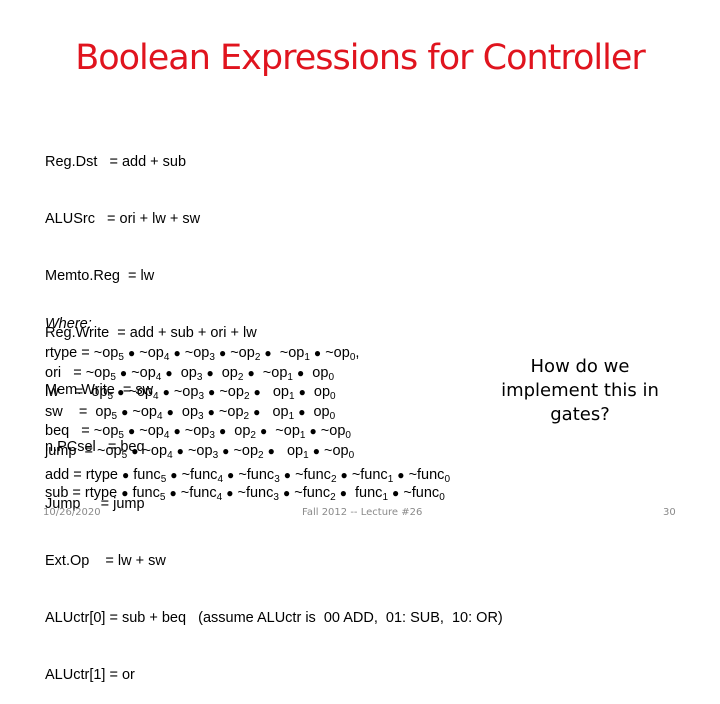 The width and height of the screenshot is (720, 704). What do you see at coordinates (362, 512) in the screenshot?
I see `footer-course: Fall 2012 -- Lecture #26` at bounding box center [362, 512].